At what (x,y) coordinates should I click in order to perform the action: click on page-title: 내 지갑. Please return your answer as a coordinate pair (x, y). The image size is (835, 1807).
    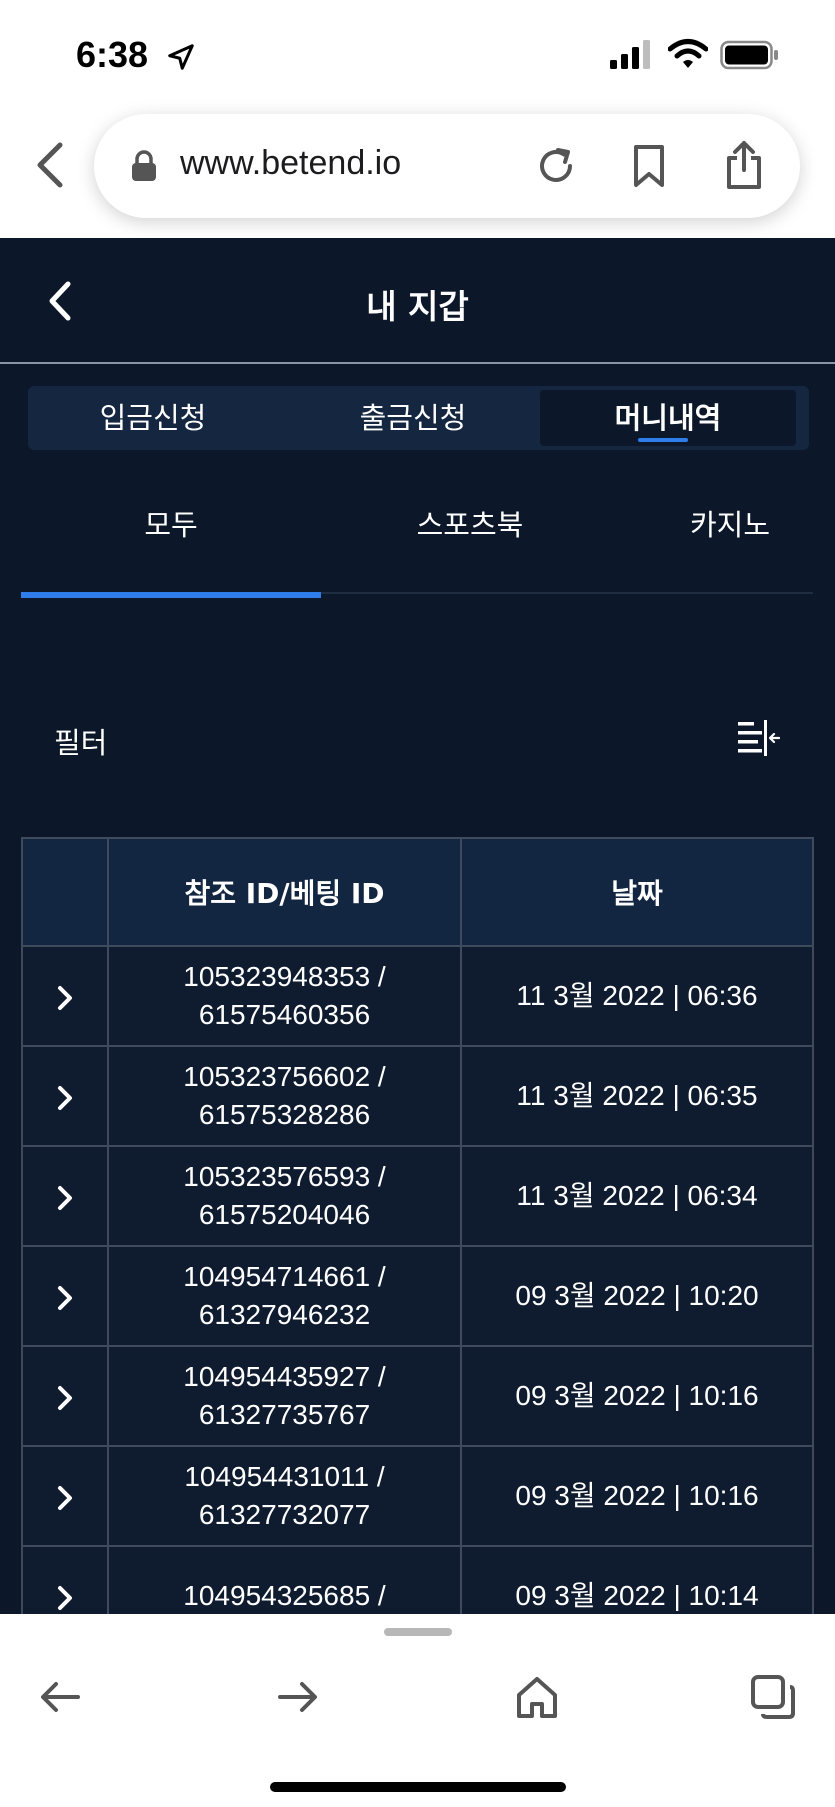
    Looking at the image, I should click on (417, 306).